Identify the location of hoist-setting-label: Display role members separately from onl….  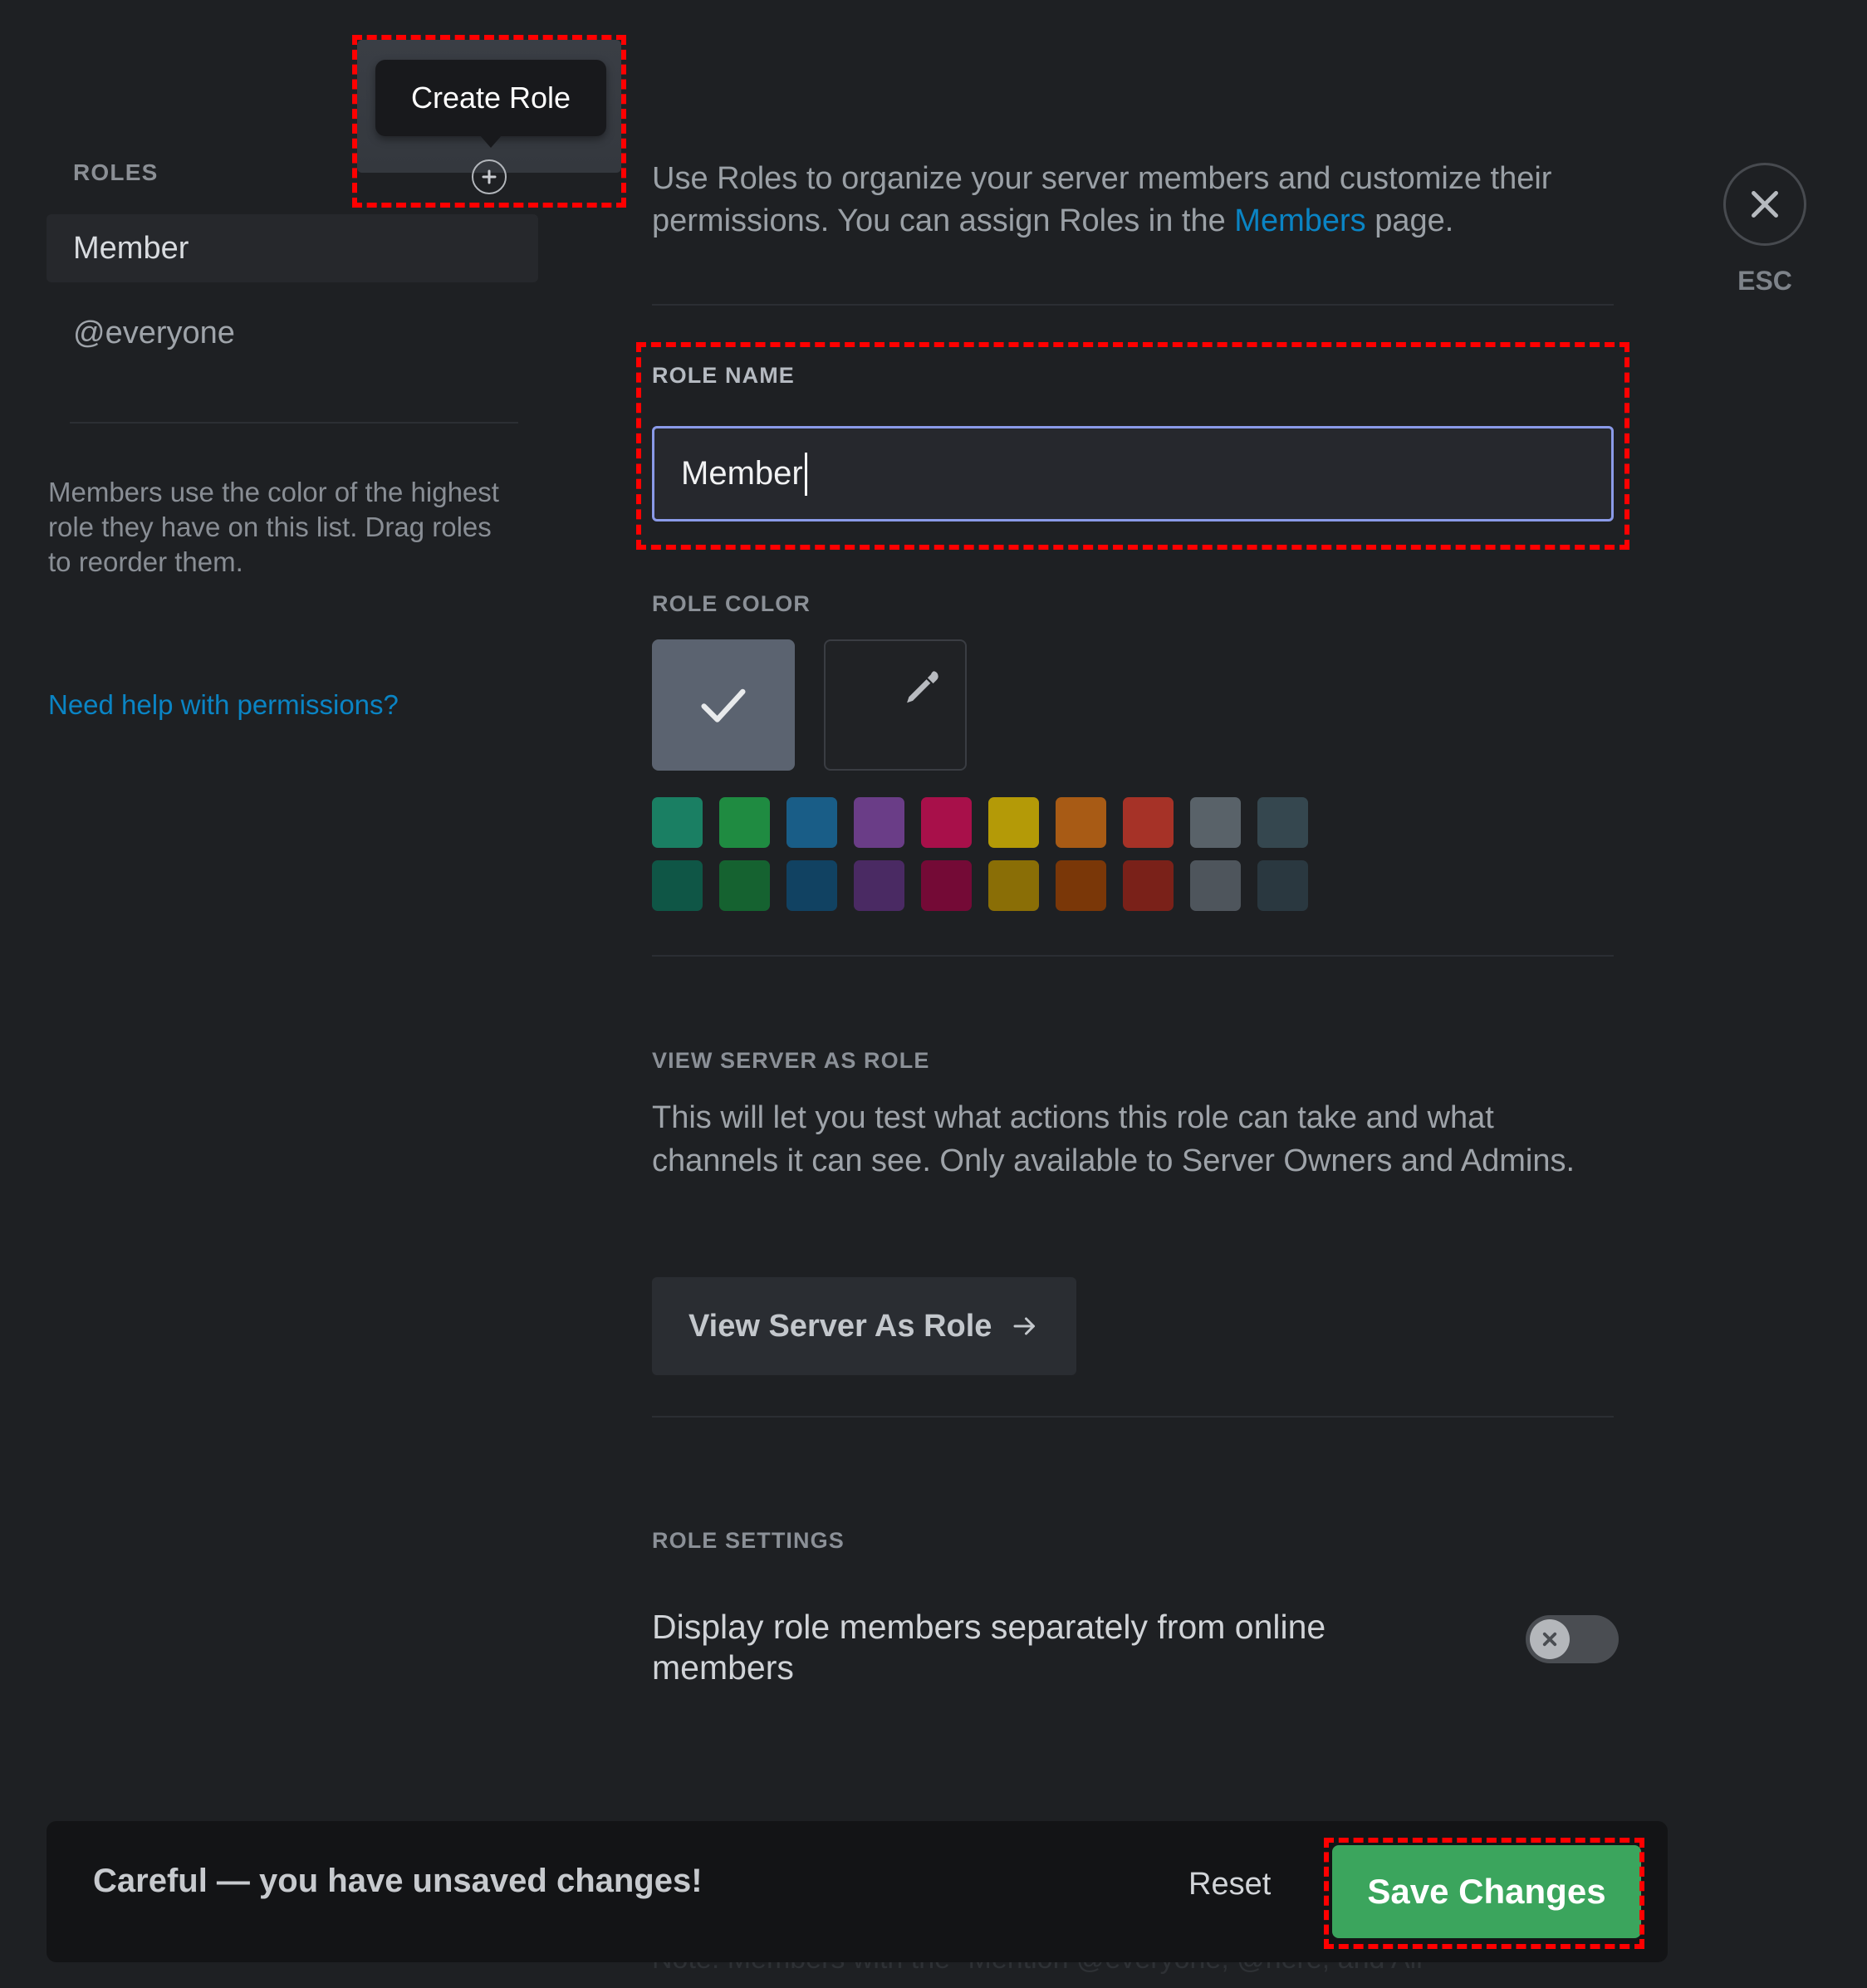
(989, 1647).